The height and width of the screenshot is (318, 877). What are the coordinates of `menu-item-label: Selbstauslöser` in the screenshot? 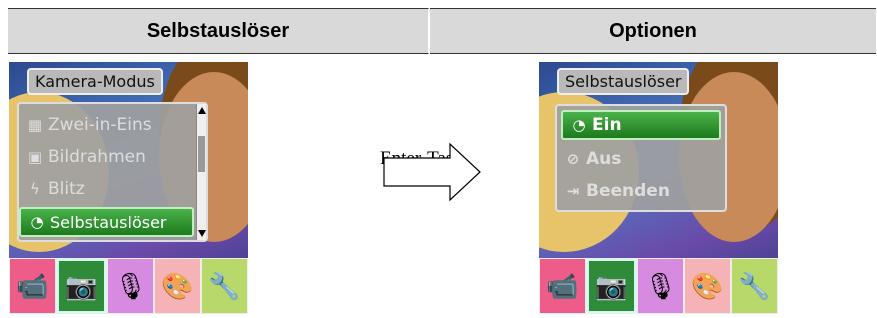 It's located at (108, 222).